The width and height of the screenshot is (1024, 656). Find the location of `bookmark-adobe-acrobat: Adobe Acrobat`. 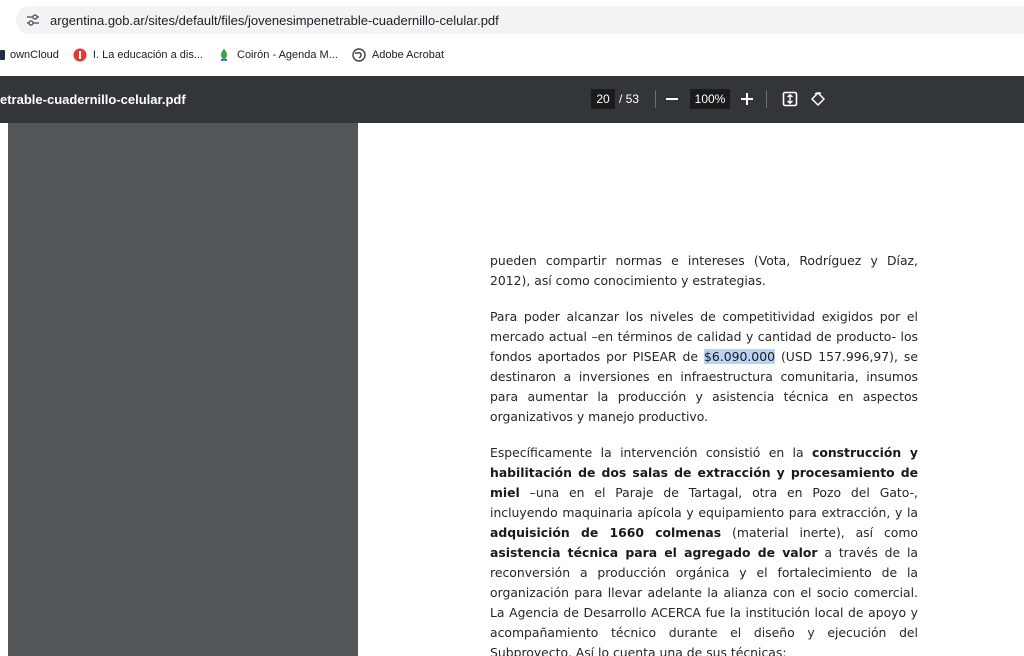

bookmark-adobe-acrobat: Adobe Acrobat is located at coordinates (398, 55).